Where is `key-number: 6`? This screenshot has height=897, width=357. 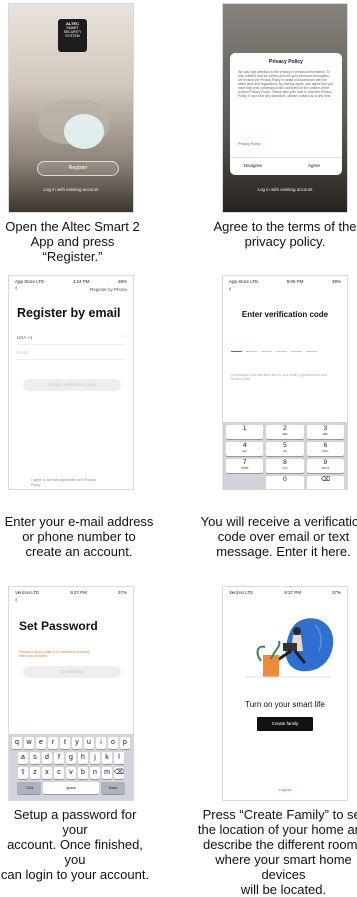 key-number: 6 is located at coordinates (325, 445).